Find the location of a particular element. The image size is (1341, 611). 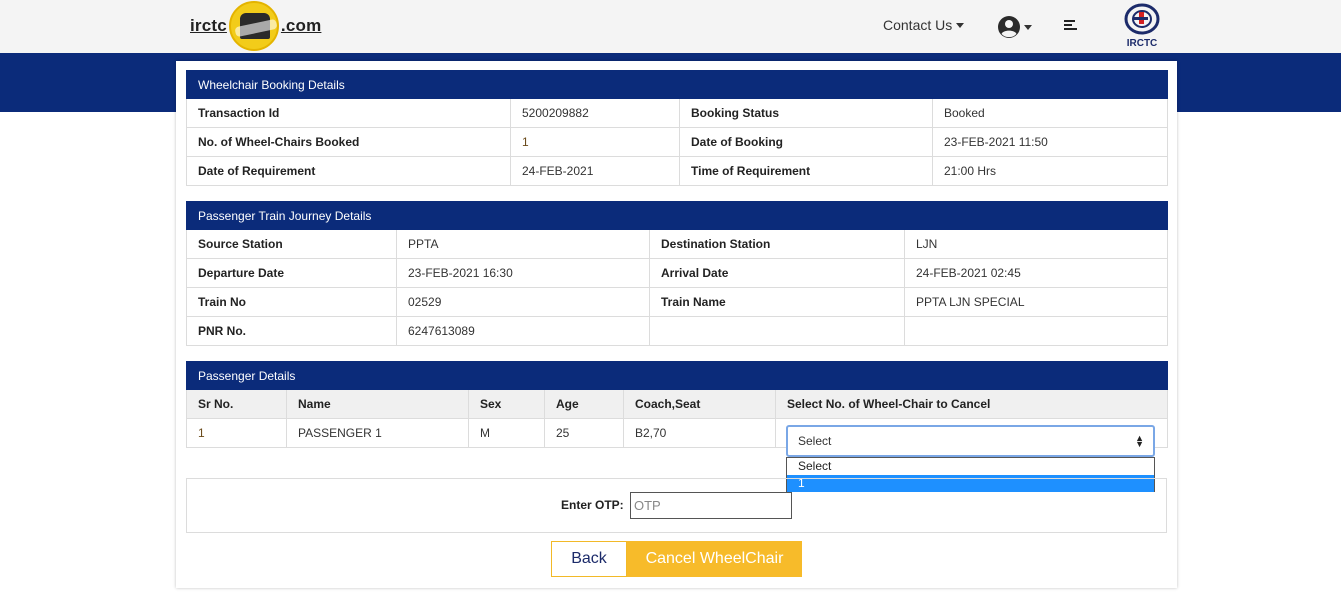

hamburger-menu-icon is located at coordinates (1071, 27).